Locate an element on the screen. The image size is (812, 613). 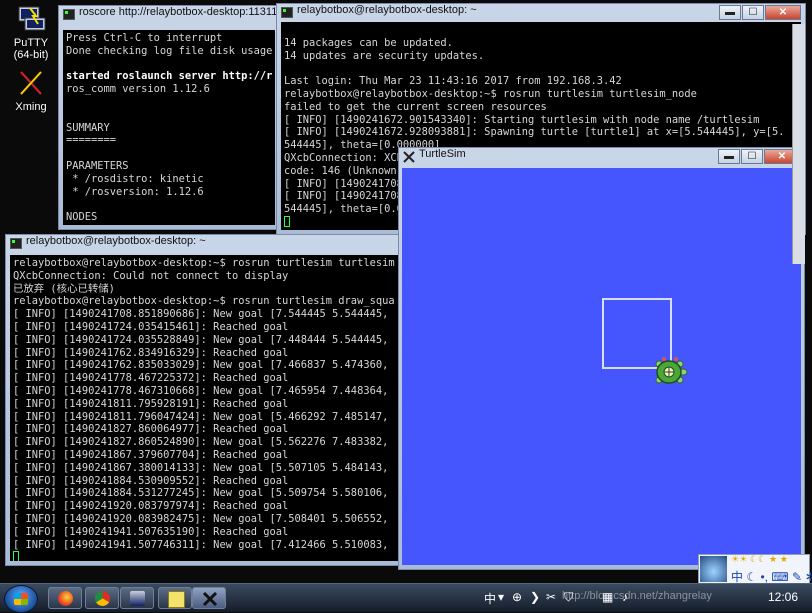
terminal-line: * /rosdistro: kinetic is located at coordinates (135, 178).